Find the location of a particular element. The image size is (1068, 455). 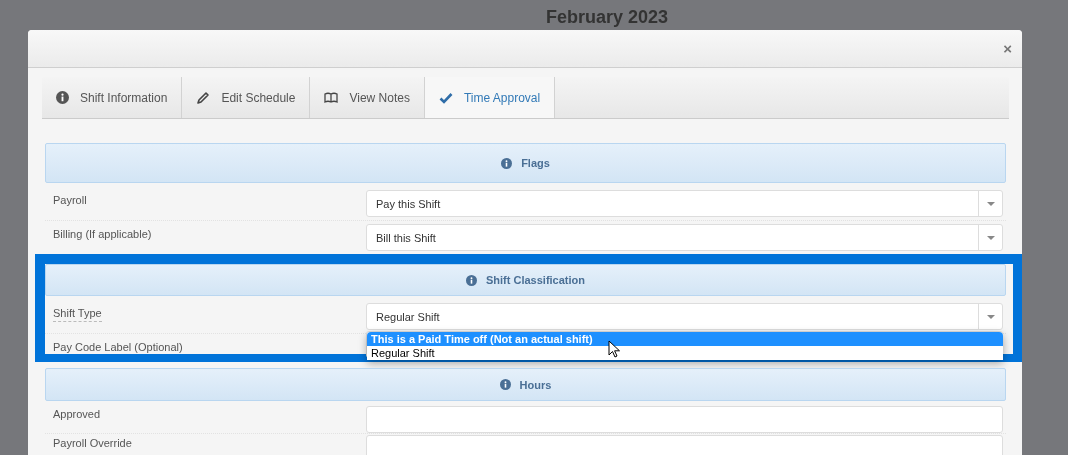

book-icon is located at coordinates (331, 97).